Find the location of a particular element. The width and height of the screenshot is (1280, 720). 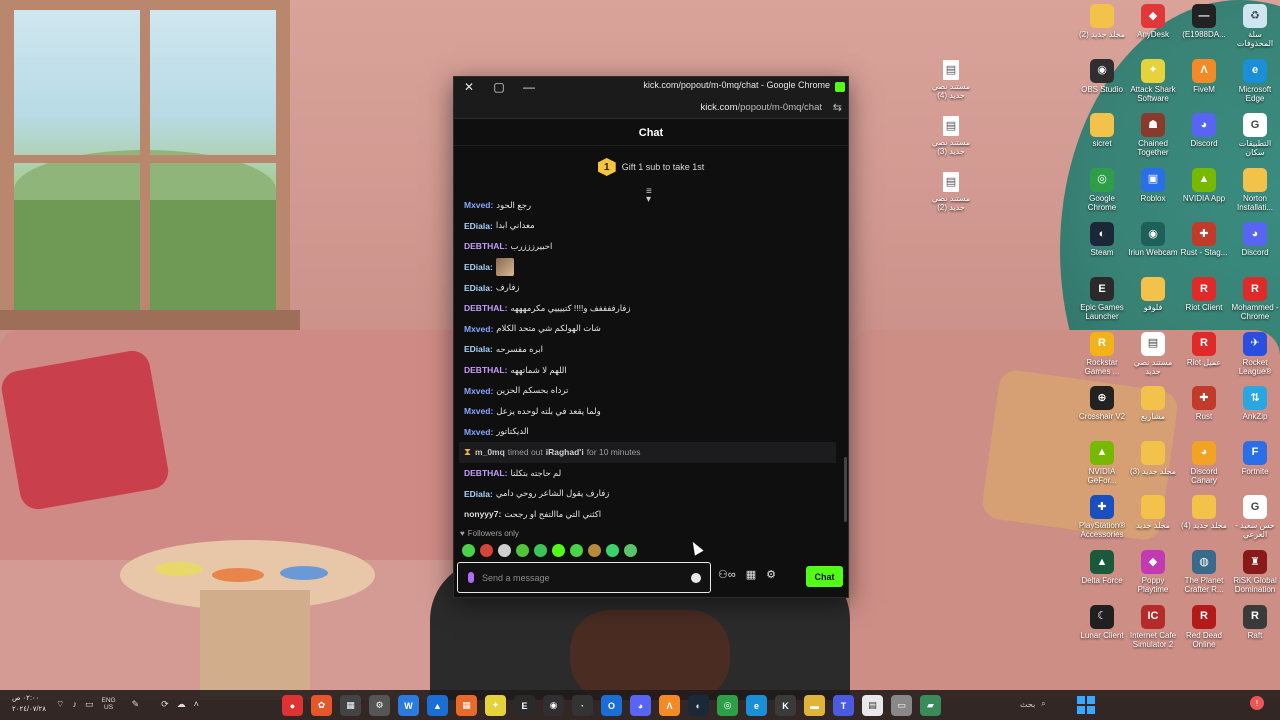

moderator-name: m_0mq is located at coordinates (490, 452).